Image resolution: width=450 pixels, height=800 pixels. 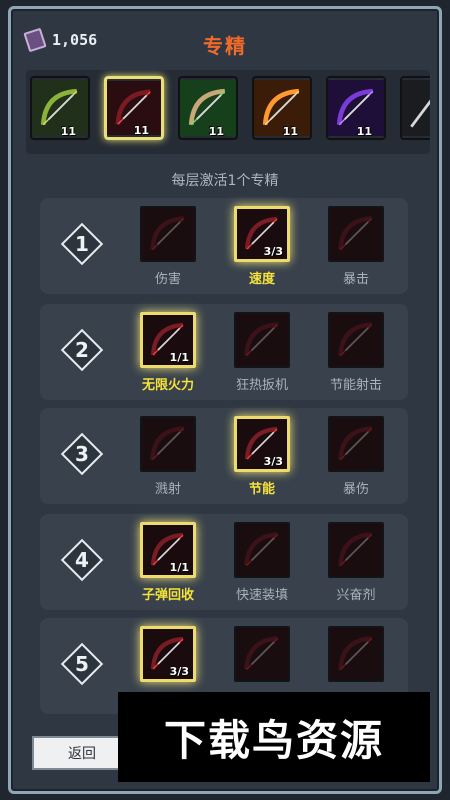 What do you see at coordinates (225, 46) in the screenshot?
I see `page-title: 专精` at bounding box center [225, 46].